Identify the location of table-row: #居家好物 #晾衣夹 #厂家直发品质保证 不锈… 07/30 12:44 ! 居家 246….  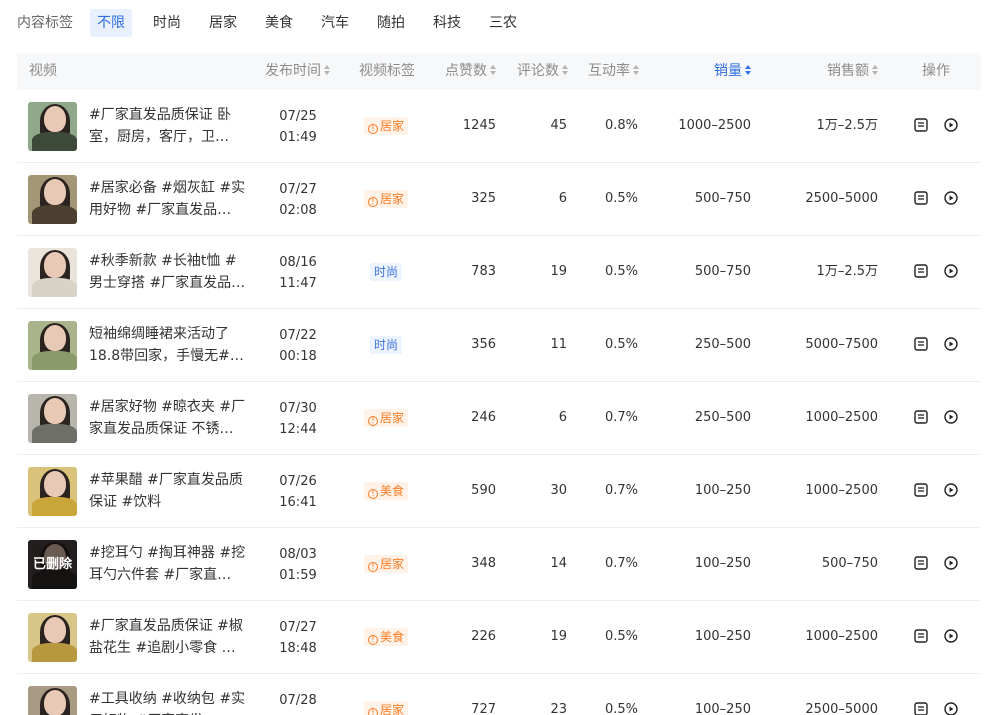
(499, 418).